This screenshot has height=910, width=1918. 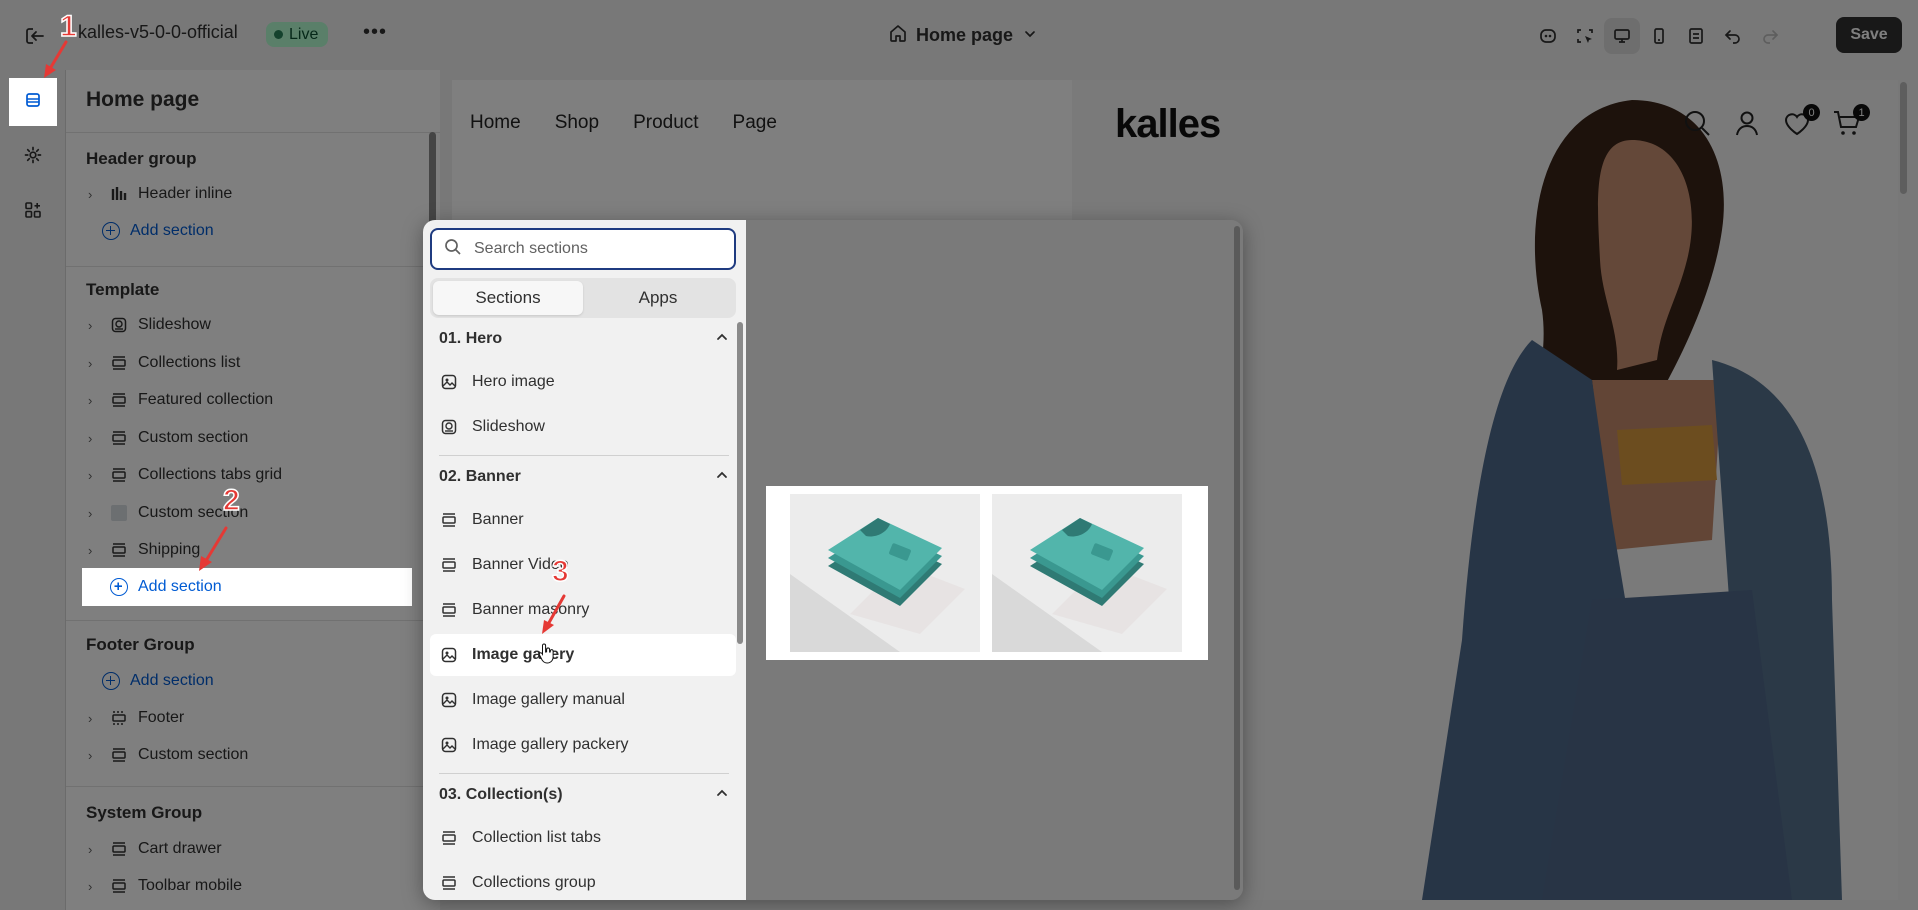 What do you see at coordinates (247, 587) in the screenshot?
I see `add-section-template-highlight: Add section` at bounding box center [247, 587].